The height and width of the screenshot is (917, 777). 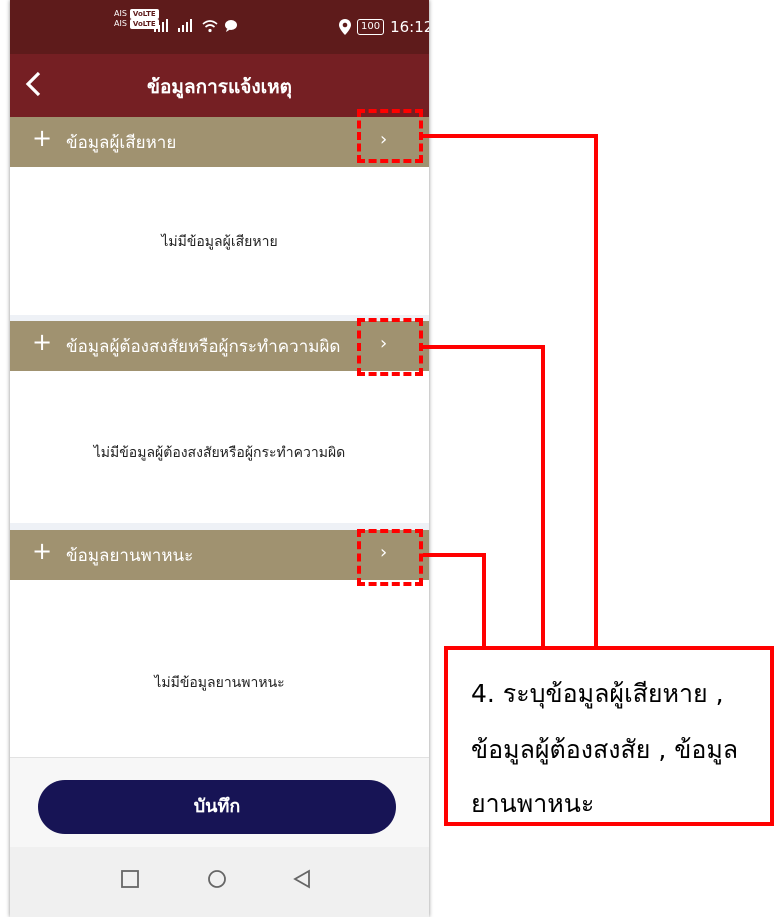 I want to click on signal-icons, so click(x=195, y=28).